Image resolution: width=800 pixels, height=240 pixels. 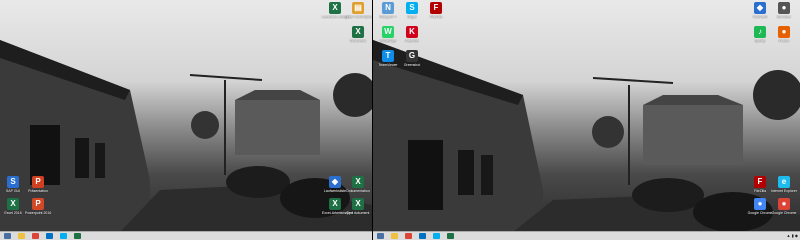 I want to click on network-icon: ◆, so click(x=760, y=8).